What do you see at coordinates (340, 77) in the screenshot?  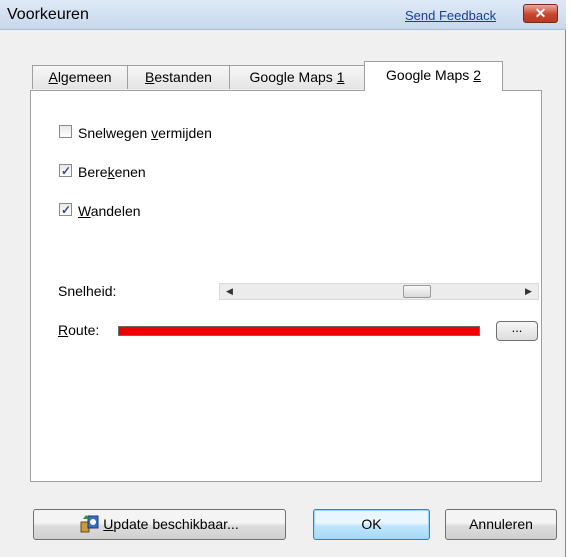 I see `tab-accel: 1` at bounding box center [340, 77].